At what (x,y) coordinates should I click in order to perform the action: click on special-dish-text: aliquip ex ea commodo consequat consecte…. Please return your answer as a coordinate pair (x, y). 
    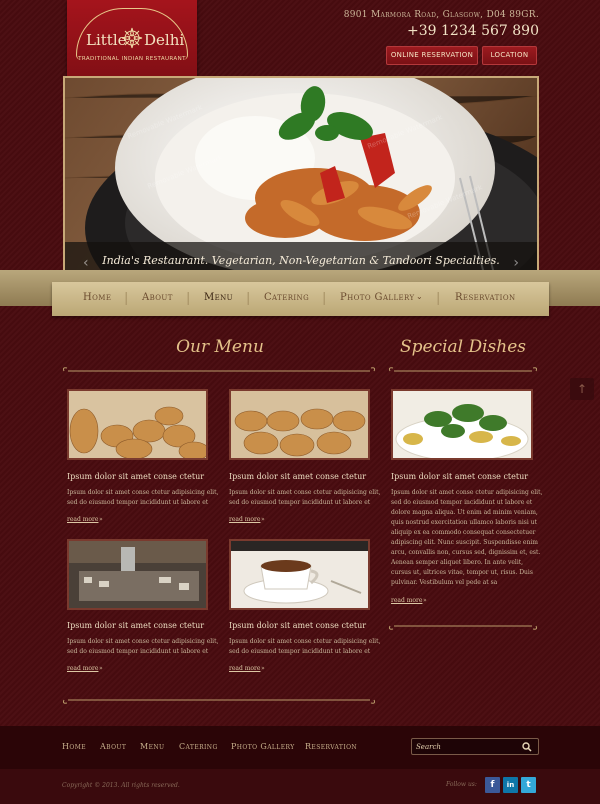
    Looking at the image, I should click on (463, 532).